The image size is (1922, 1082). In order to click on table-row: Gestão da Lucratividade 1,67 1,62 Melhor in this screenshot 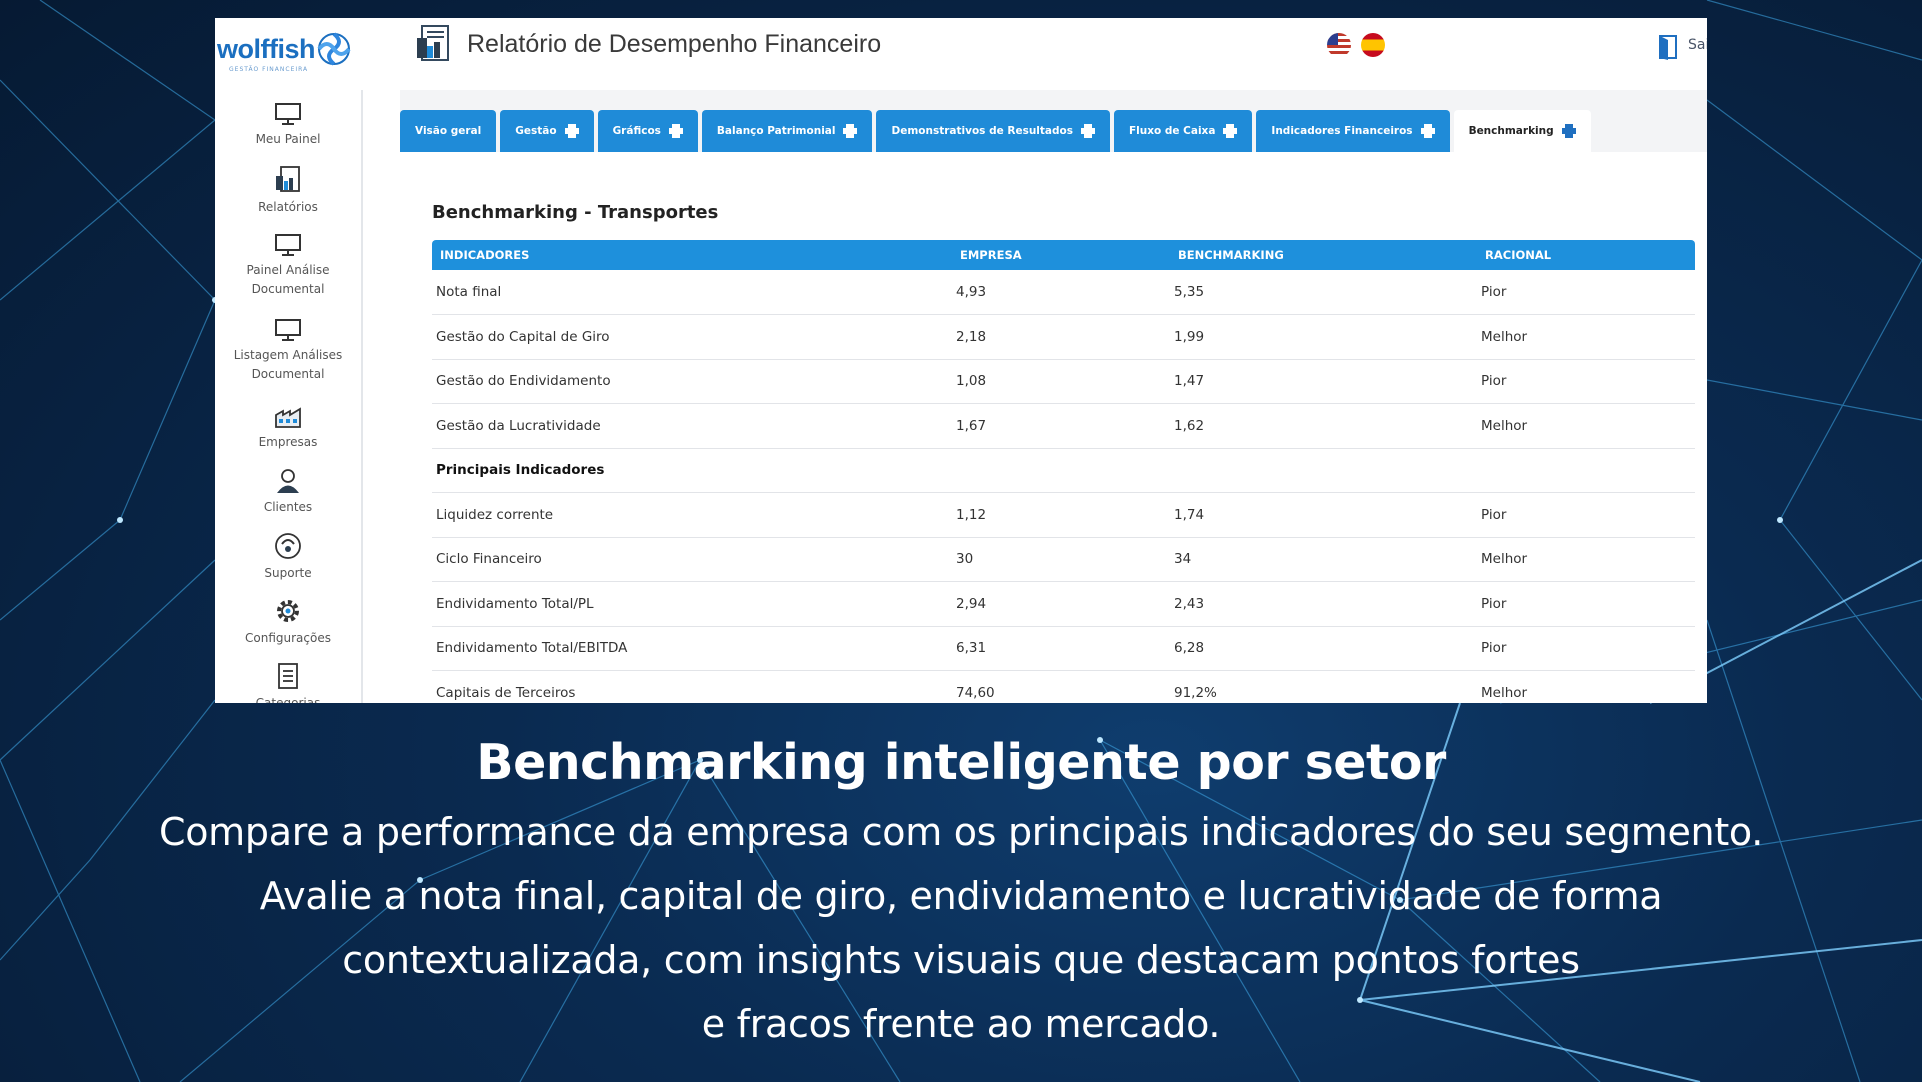, I will do `click(1063, 426)`.